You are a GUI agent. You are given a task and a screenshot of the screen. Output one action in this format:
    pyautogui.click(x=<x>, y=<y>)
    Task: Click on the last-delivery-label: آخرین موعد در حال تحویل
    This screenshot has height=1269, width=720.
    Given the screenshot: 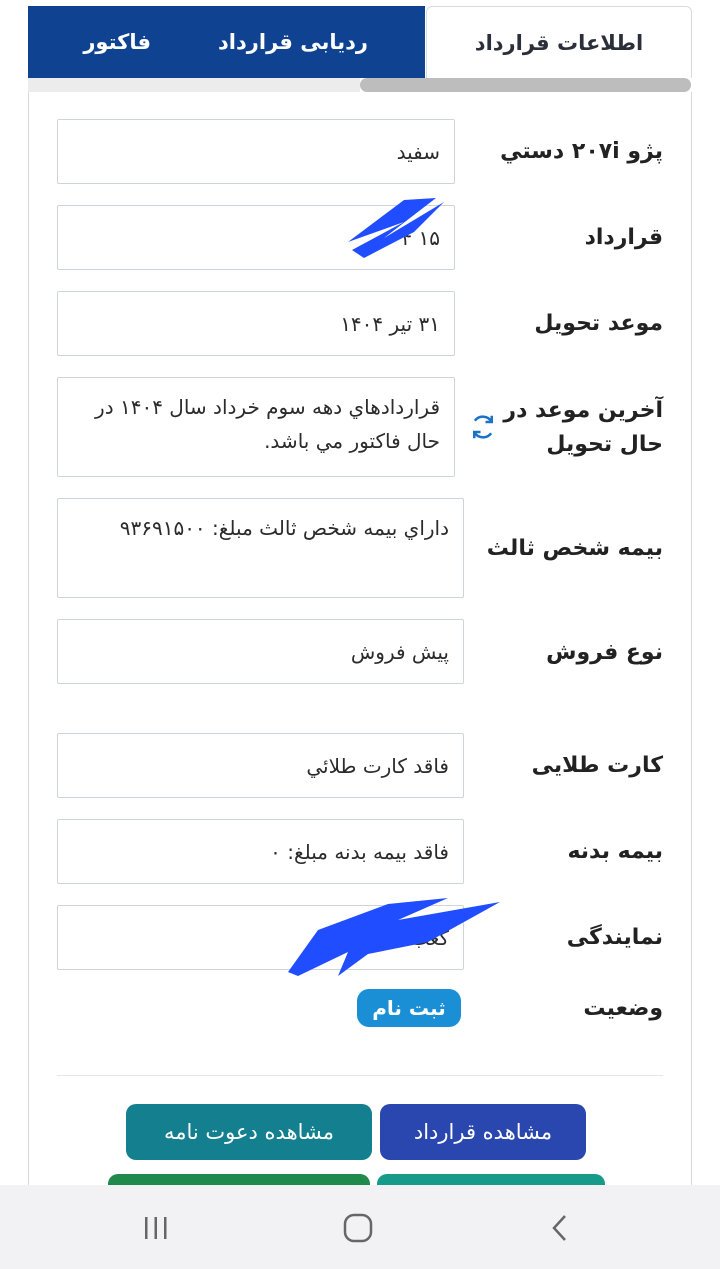 What is the action you would take?
    pyautogui.click(x=583, y=427)
    